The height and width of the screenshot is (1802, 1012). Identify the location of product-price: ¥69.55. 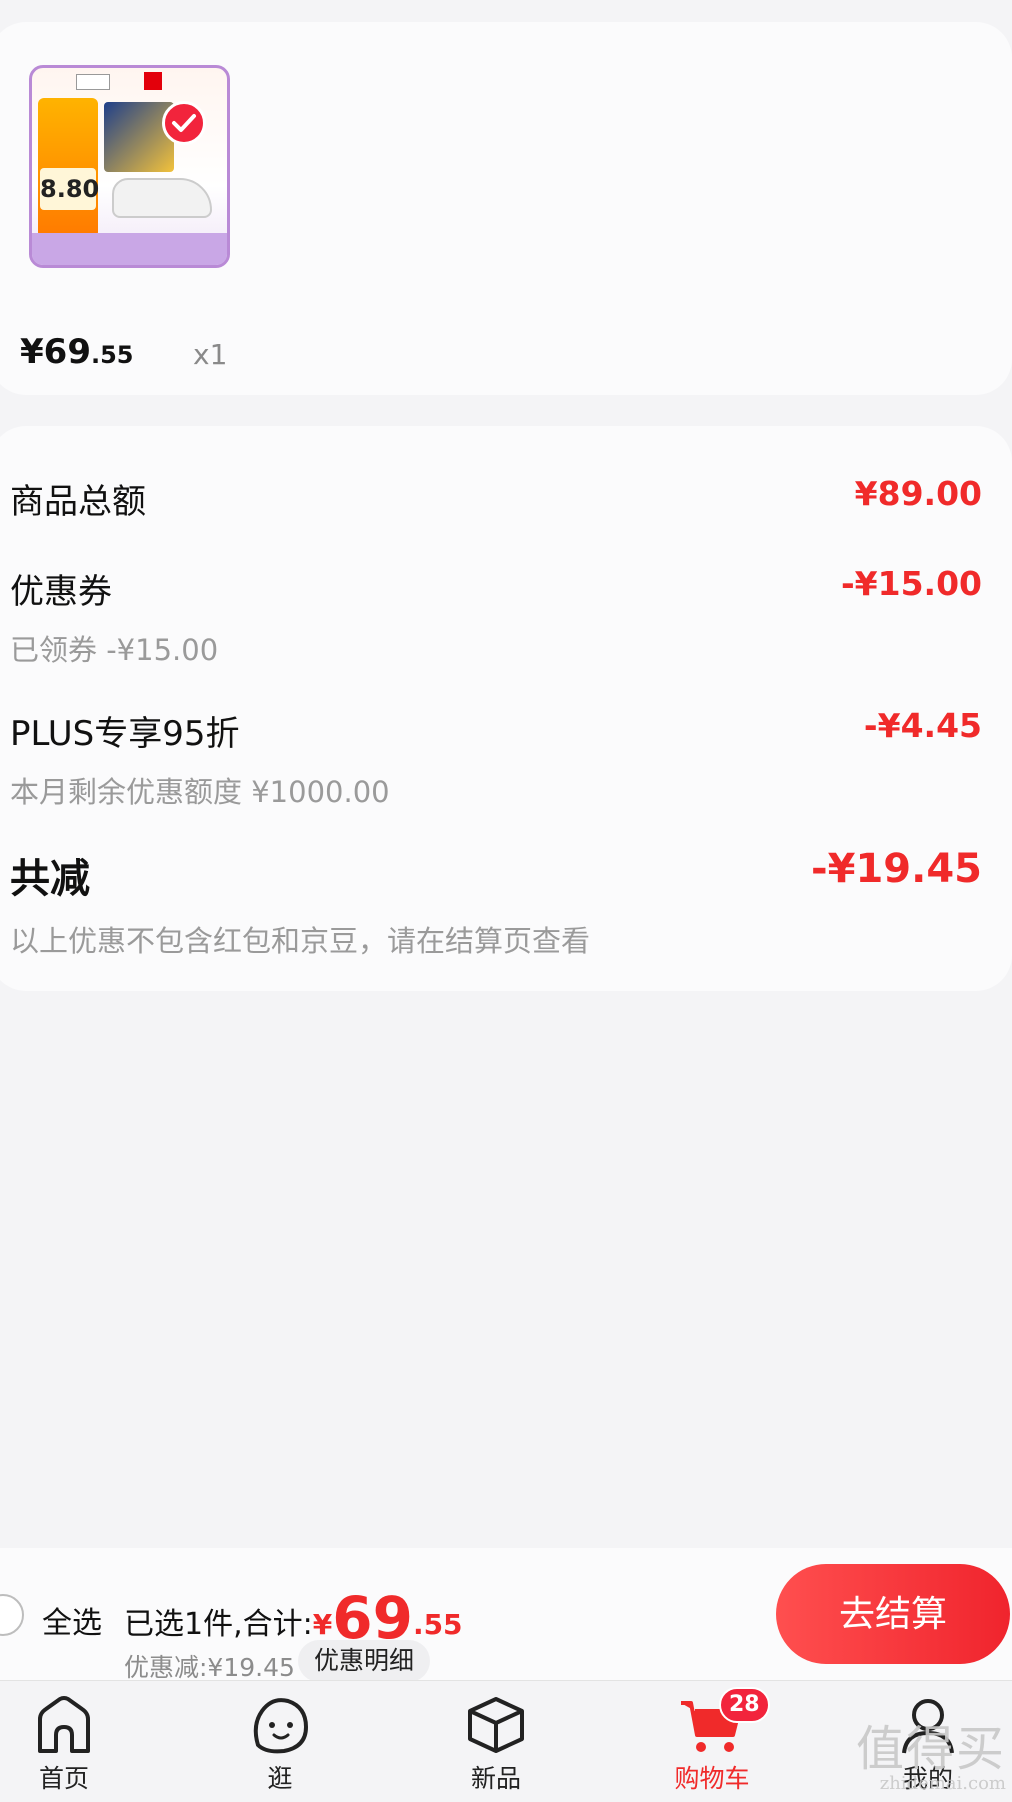
(77, 352).